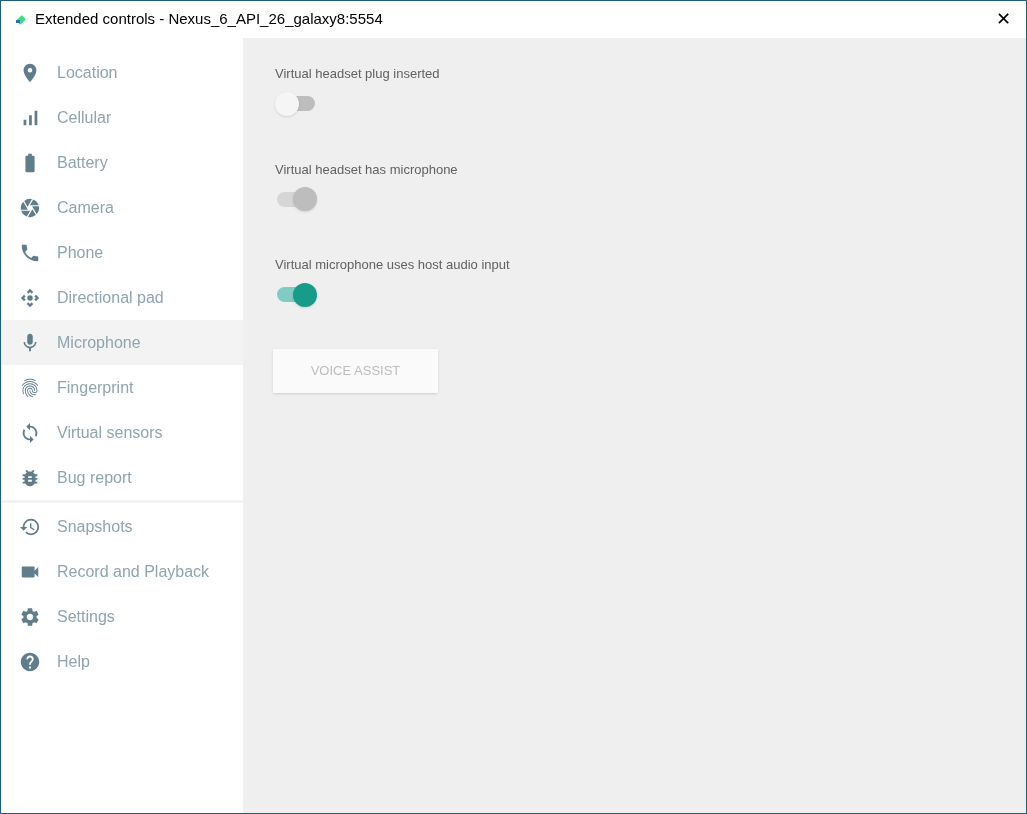  Describe the element at coordinates (30, 616) in the screenshot. I see `settings-icon` at that location.